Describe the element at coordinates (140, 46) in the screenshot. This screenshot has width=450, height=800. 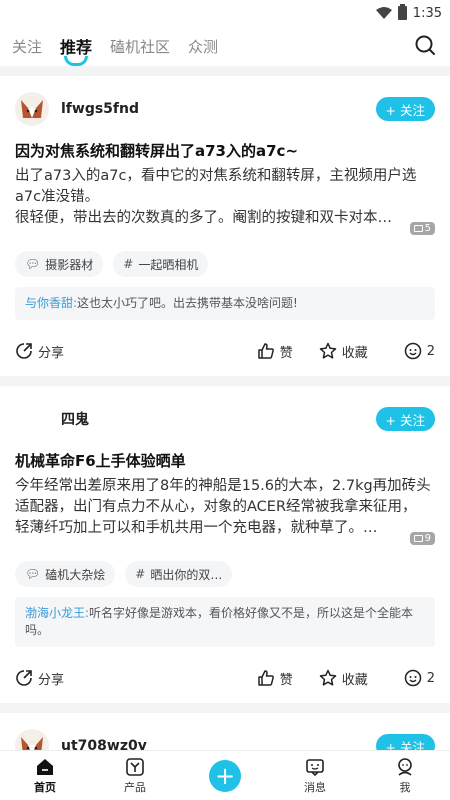
I see `tab-community: 磕机社区` at that location.